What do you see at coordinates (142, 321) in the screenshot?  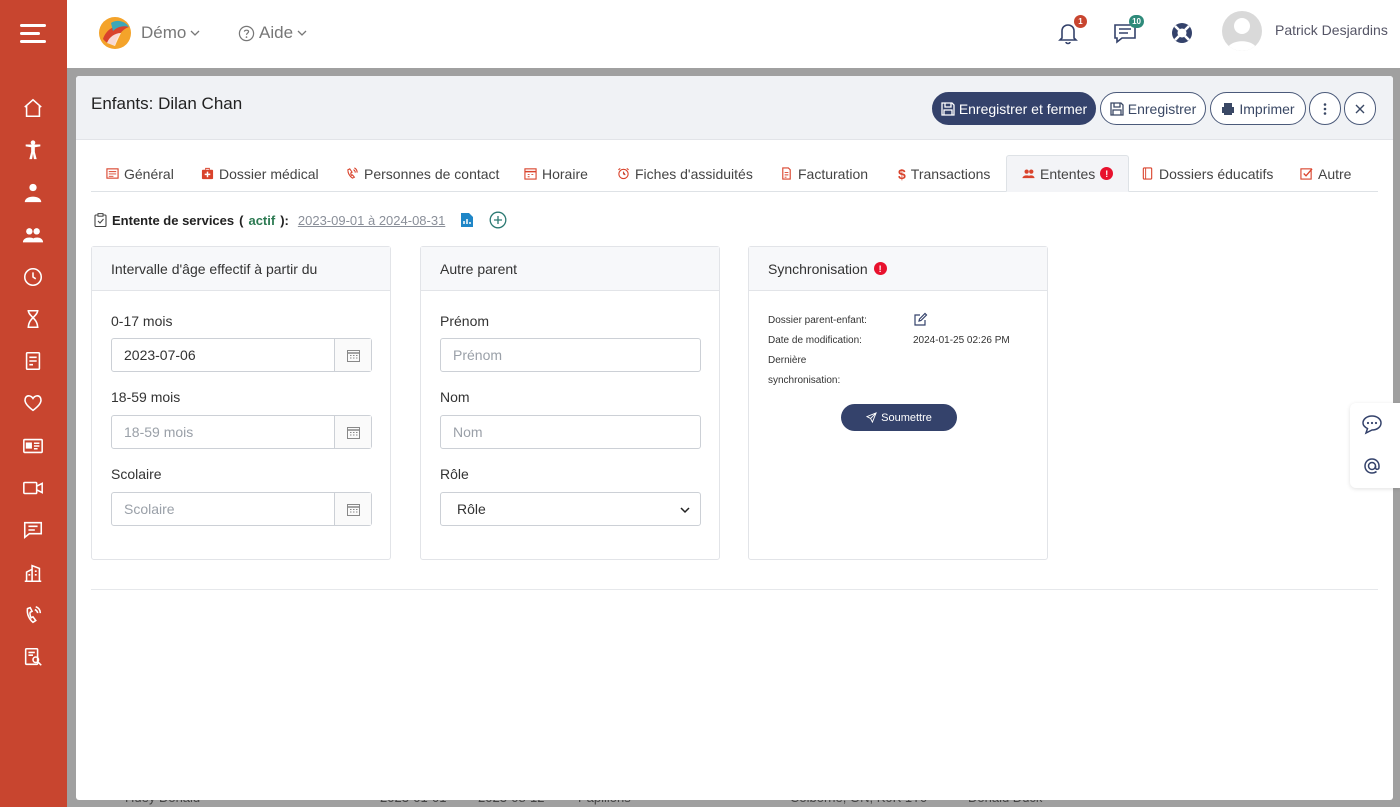 I see `field-label: 0-17 mois` at bounding box center [142, 321].